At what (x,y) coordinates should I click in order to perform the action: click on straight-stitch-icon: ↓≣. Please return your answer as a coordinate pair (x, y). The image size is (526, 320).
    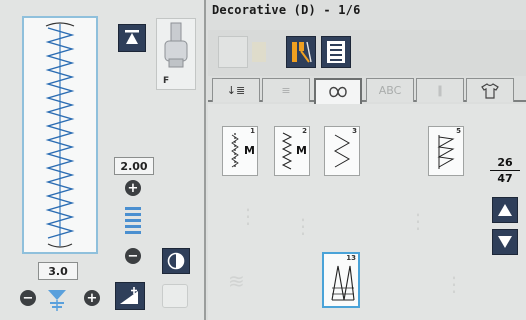
    Looking at the image, I should click on (236, 90).